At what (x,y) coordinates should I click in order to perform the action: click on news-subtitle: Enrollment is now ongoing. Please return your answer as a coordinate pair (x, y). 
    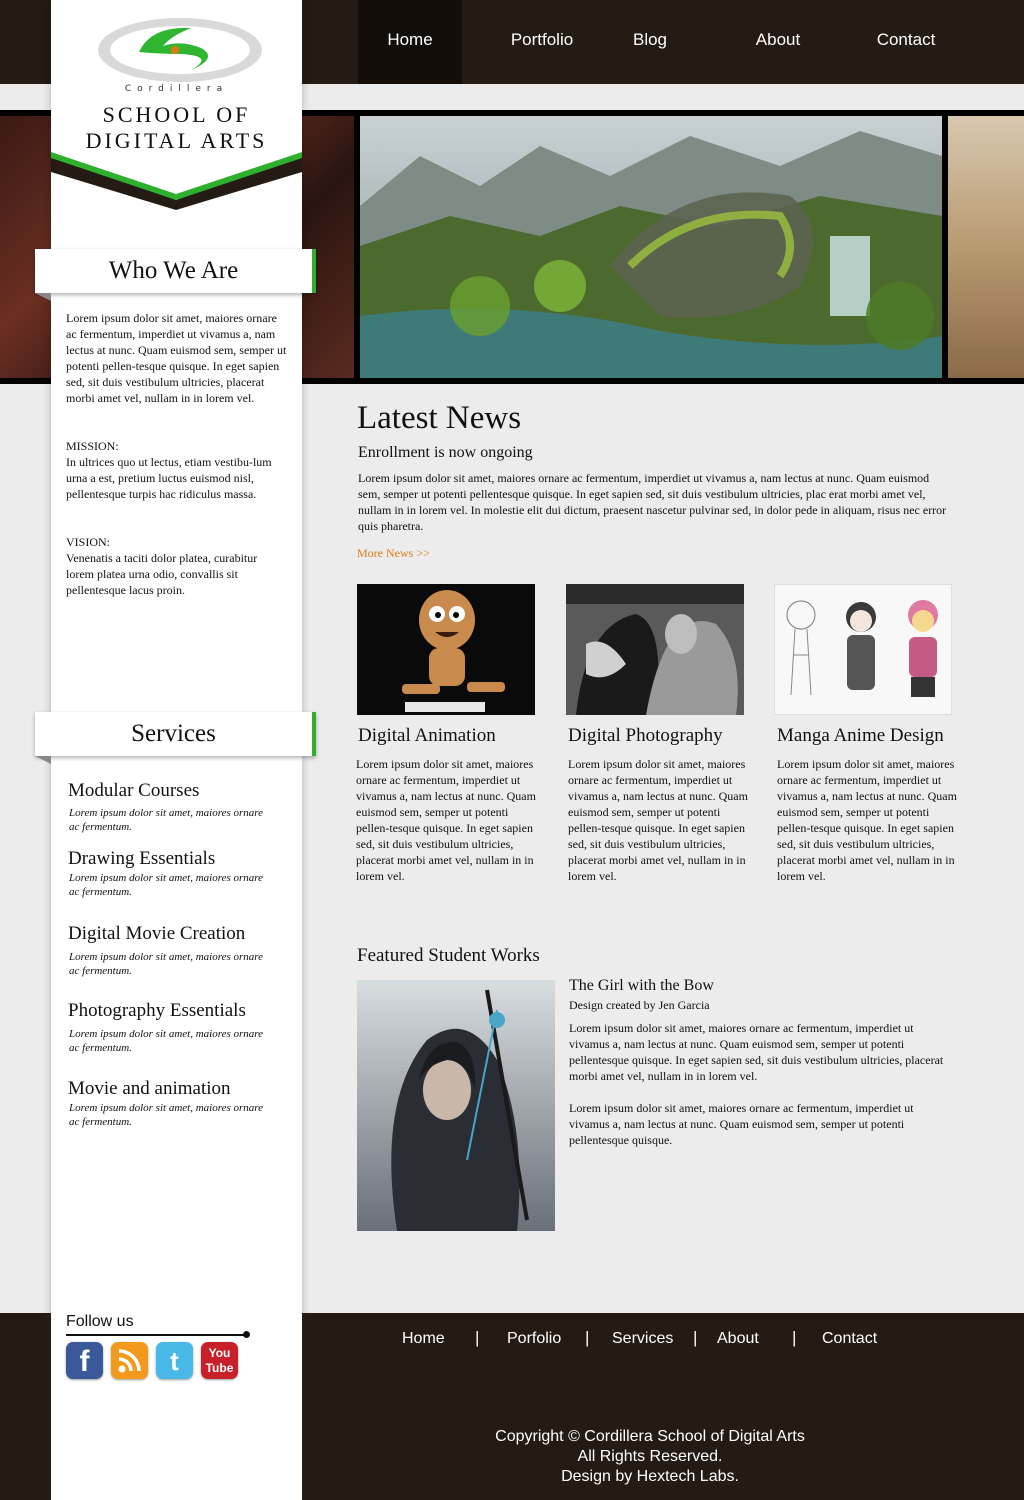
    Looking at the image, I should click on (445, 452).